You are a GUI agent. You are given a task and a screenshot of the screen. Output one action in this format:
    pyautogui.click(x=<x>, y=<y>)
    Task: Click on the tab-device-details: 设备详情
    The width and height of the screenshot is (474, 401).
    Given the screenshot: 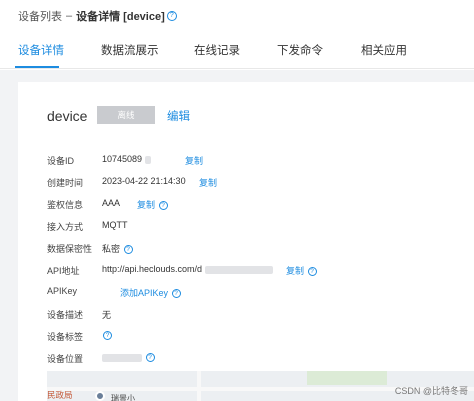 What is the action you would take?
    pyautogui.click(x=41, y=50)
    